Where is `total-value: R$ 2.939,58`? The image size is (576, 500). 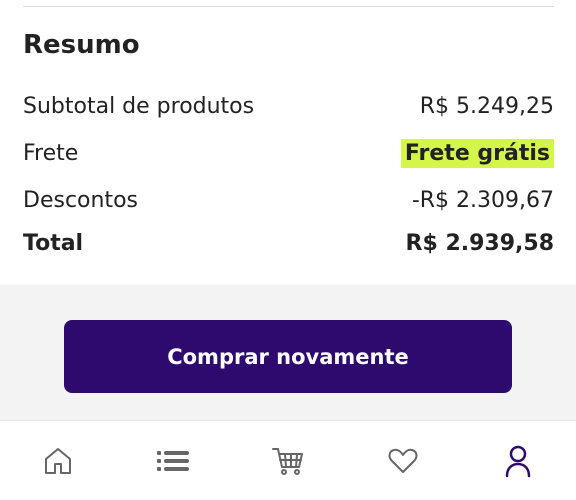
total-value: R$ 2.939,58 is located at coordinates (479, 243).